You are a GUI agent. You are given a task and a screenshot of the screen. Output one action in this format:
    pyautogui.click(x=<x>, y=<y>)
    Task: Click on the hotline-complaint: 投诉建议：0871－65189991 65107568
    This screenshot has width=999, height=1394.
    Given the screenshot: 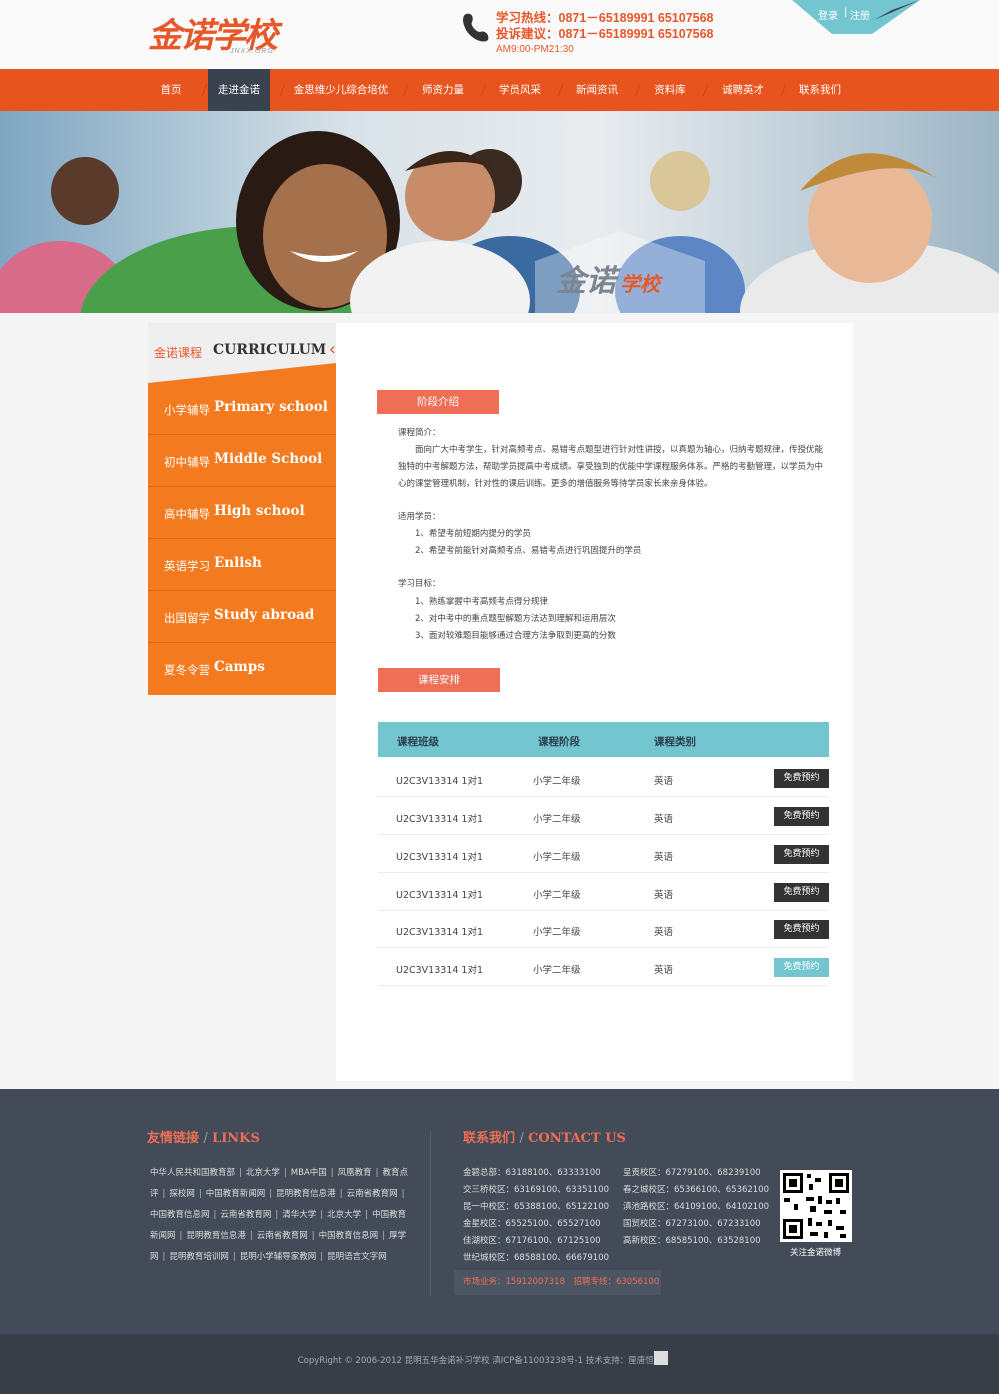 What is the action you would take?
    pyautogui.click(x=605, y=34)
    